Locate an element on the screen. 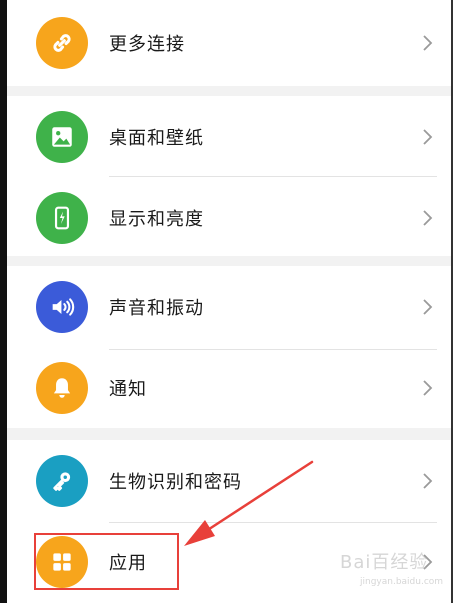  watermark-url: jingyan.baidu.com is located at coordinates (402, 582).